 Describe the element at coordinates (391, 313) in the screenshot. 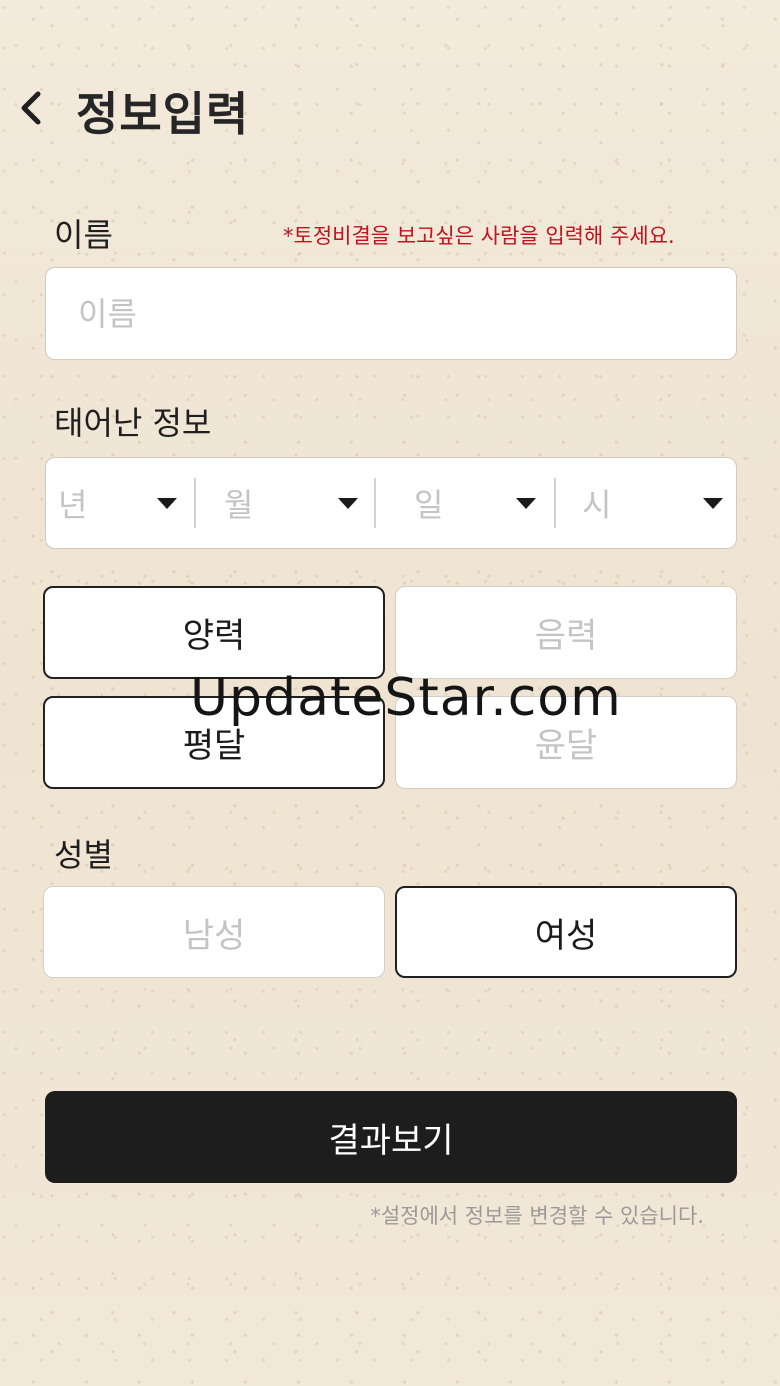

I see `name-input` at that location.